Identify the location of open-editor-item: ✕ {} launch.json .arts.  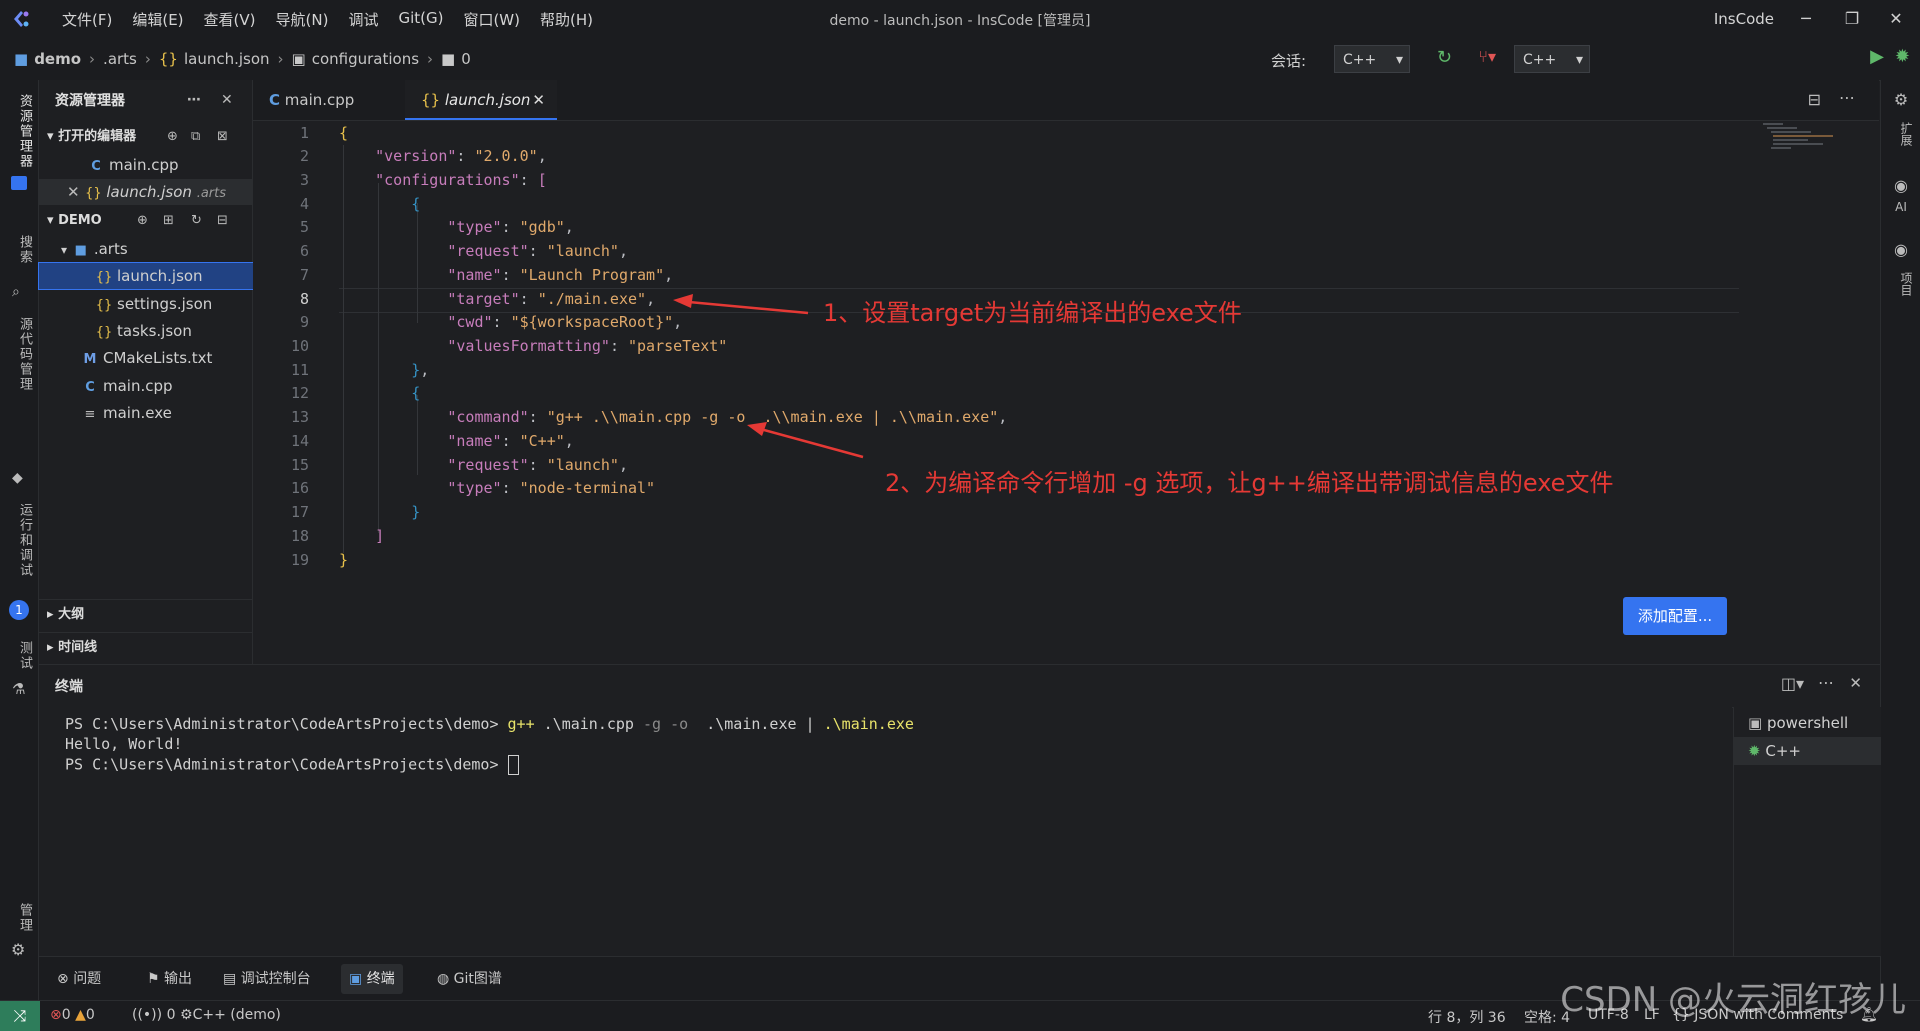
(159, 192).